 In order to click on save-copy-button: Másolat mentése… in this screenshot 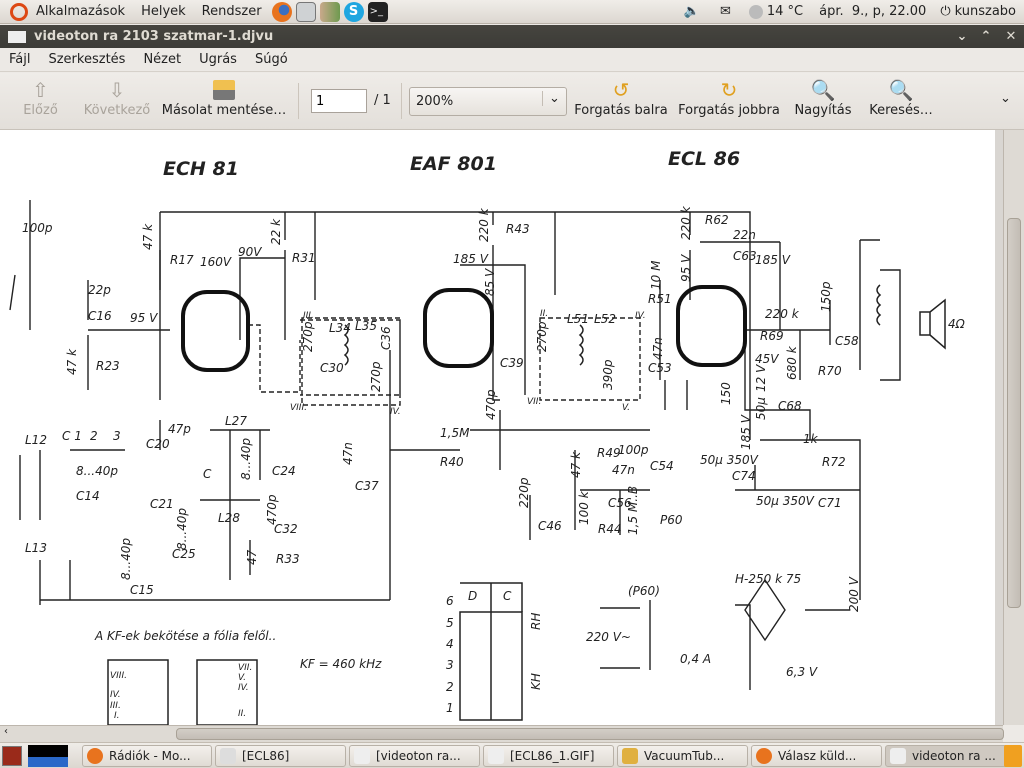, I will do `click(224, 97)`.